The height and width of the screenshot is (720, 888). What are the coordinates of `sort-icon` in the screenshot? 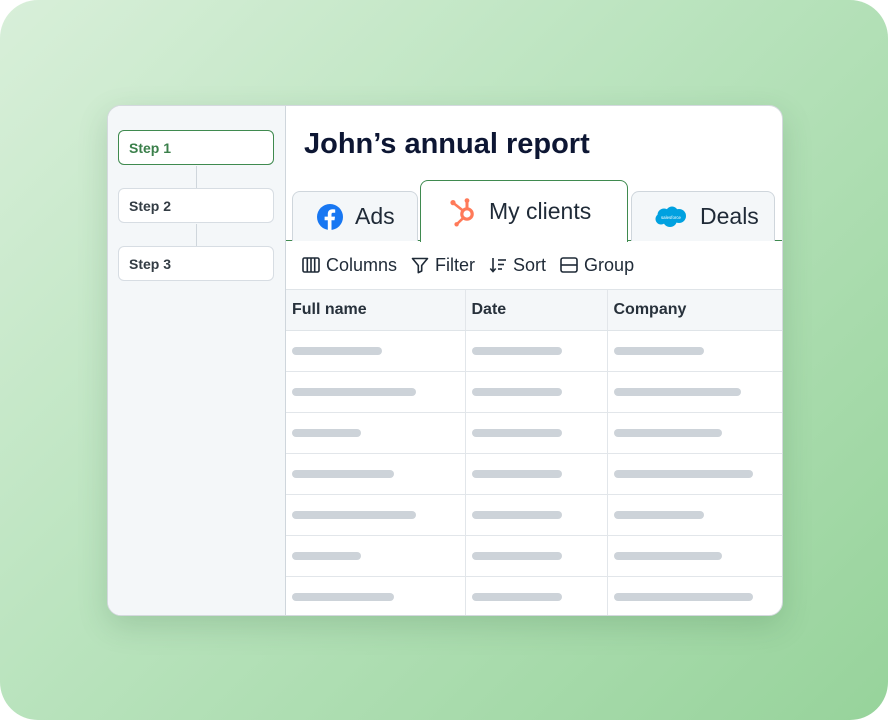 It's located at (498, 265).